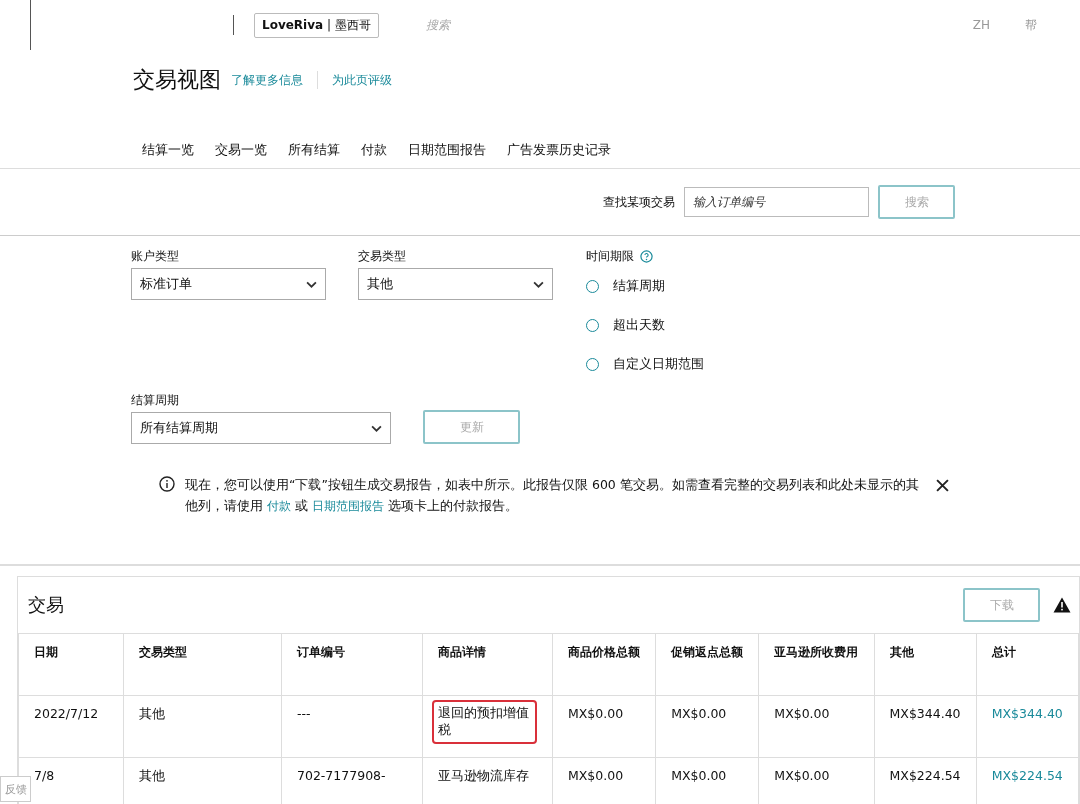 The width and height of the screenshot is (1080, 804). I want to click on table-cell: 702-7177908-, so click(341, 775).